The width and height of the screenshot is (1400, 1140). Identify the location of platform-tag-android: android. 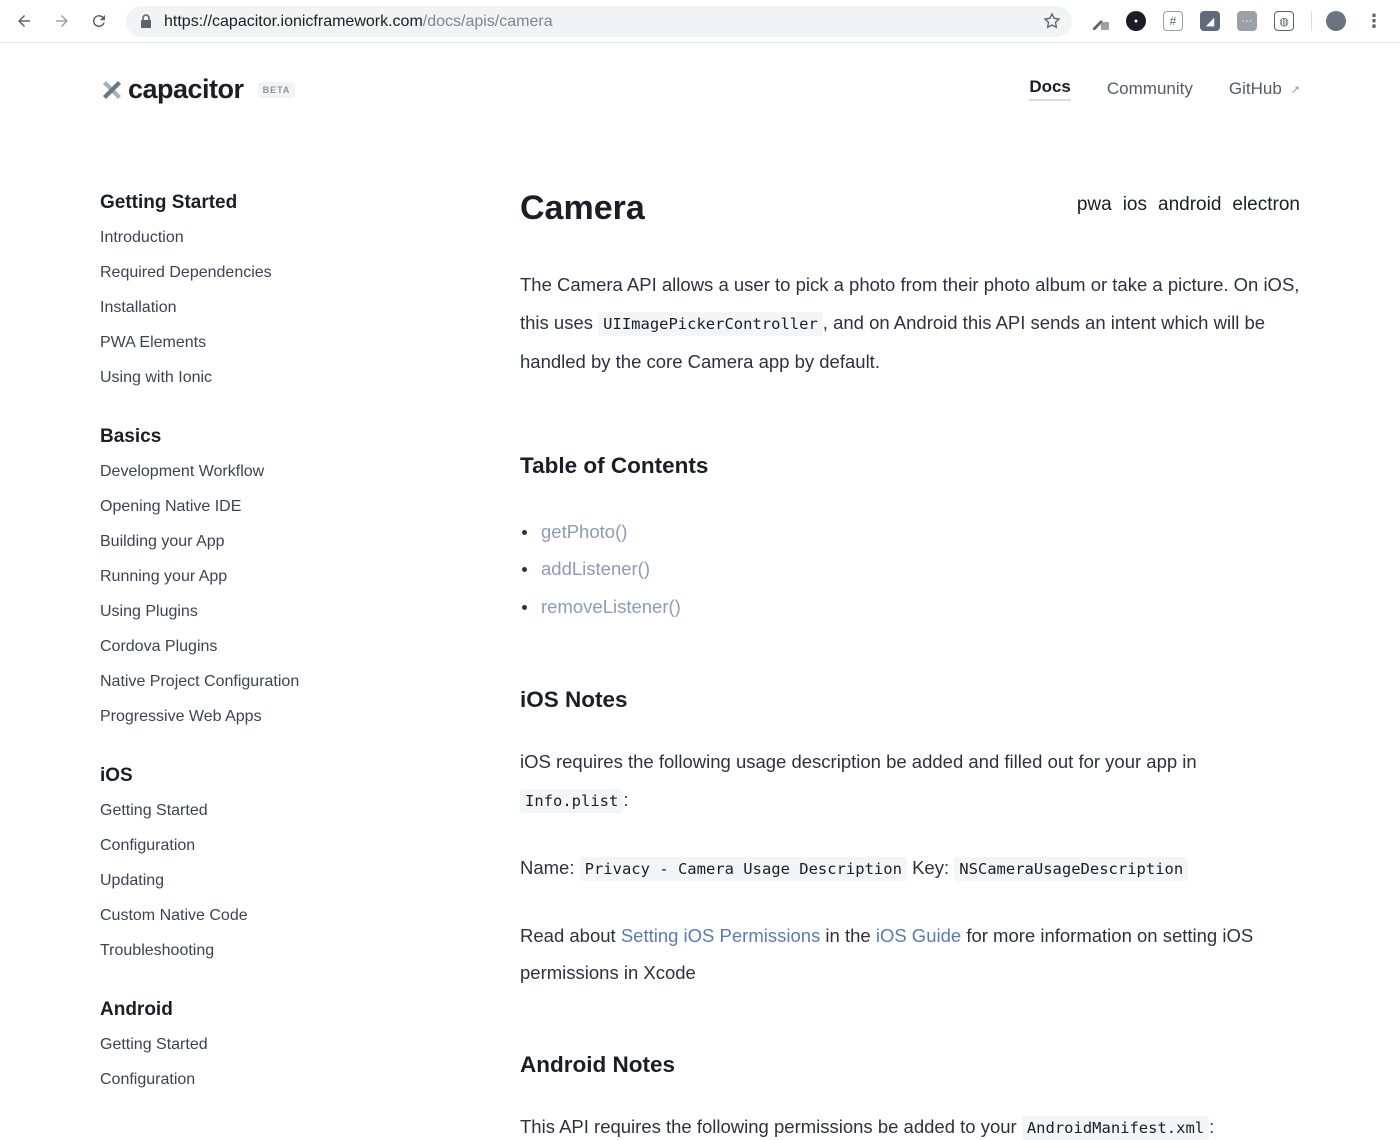
(1190, 204).